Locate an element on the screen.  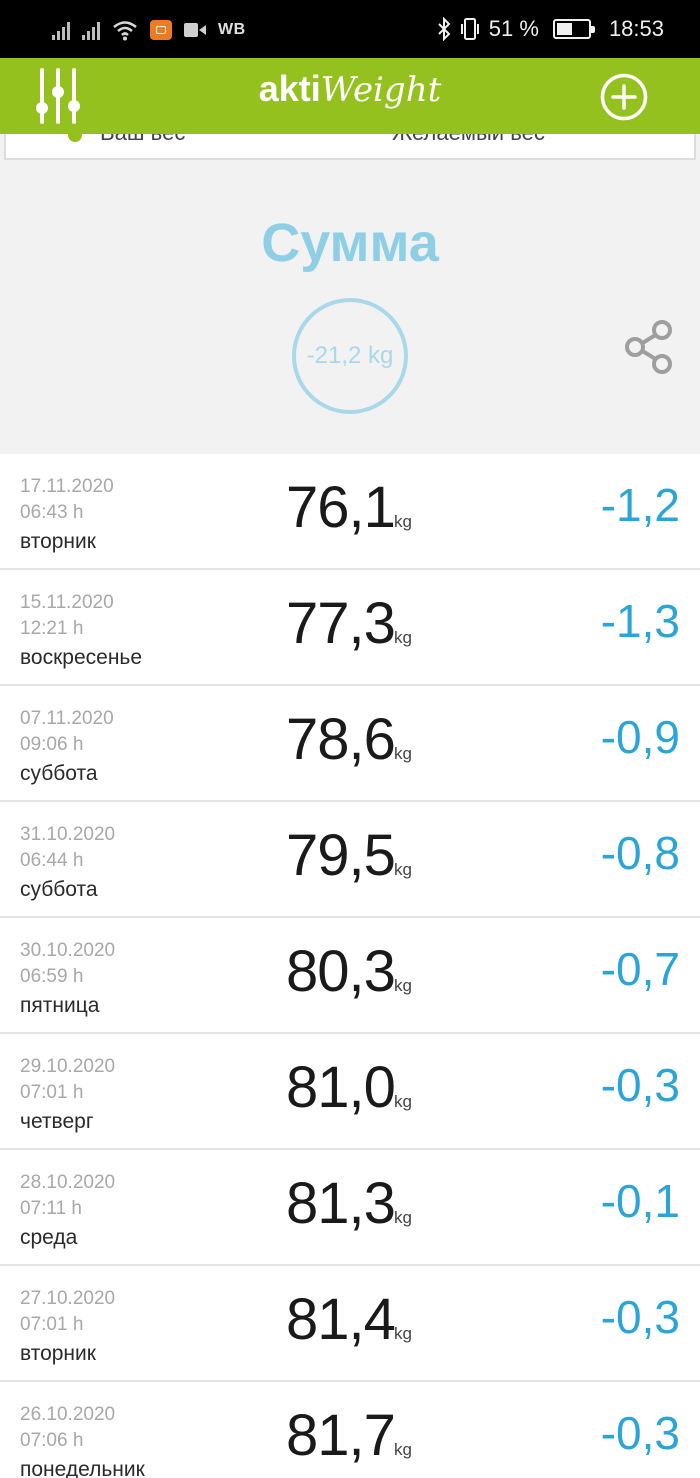
entry-weekday: воскресенье is located at coordinates (81, 657).